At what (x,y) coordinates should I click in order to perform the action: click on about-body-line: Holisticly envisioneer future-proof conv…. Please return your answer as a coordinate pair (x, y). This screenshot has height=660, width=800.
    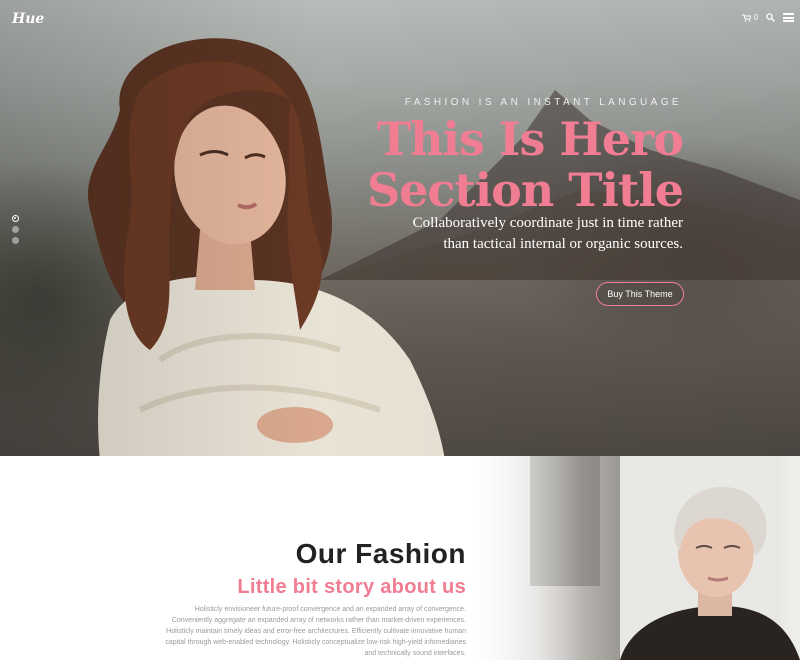
    Looking at the image, I should click on (330, 609).